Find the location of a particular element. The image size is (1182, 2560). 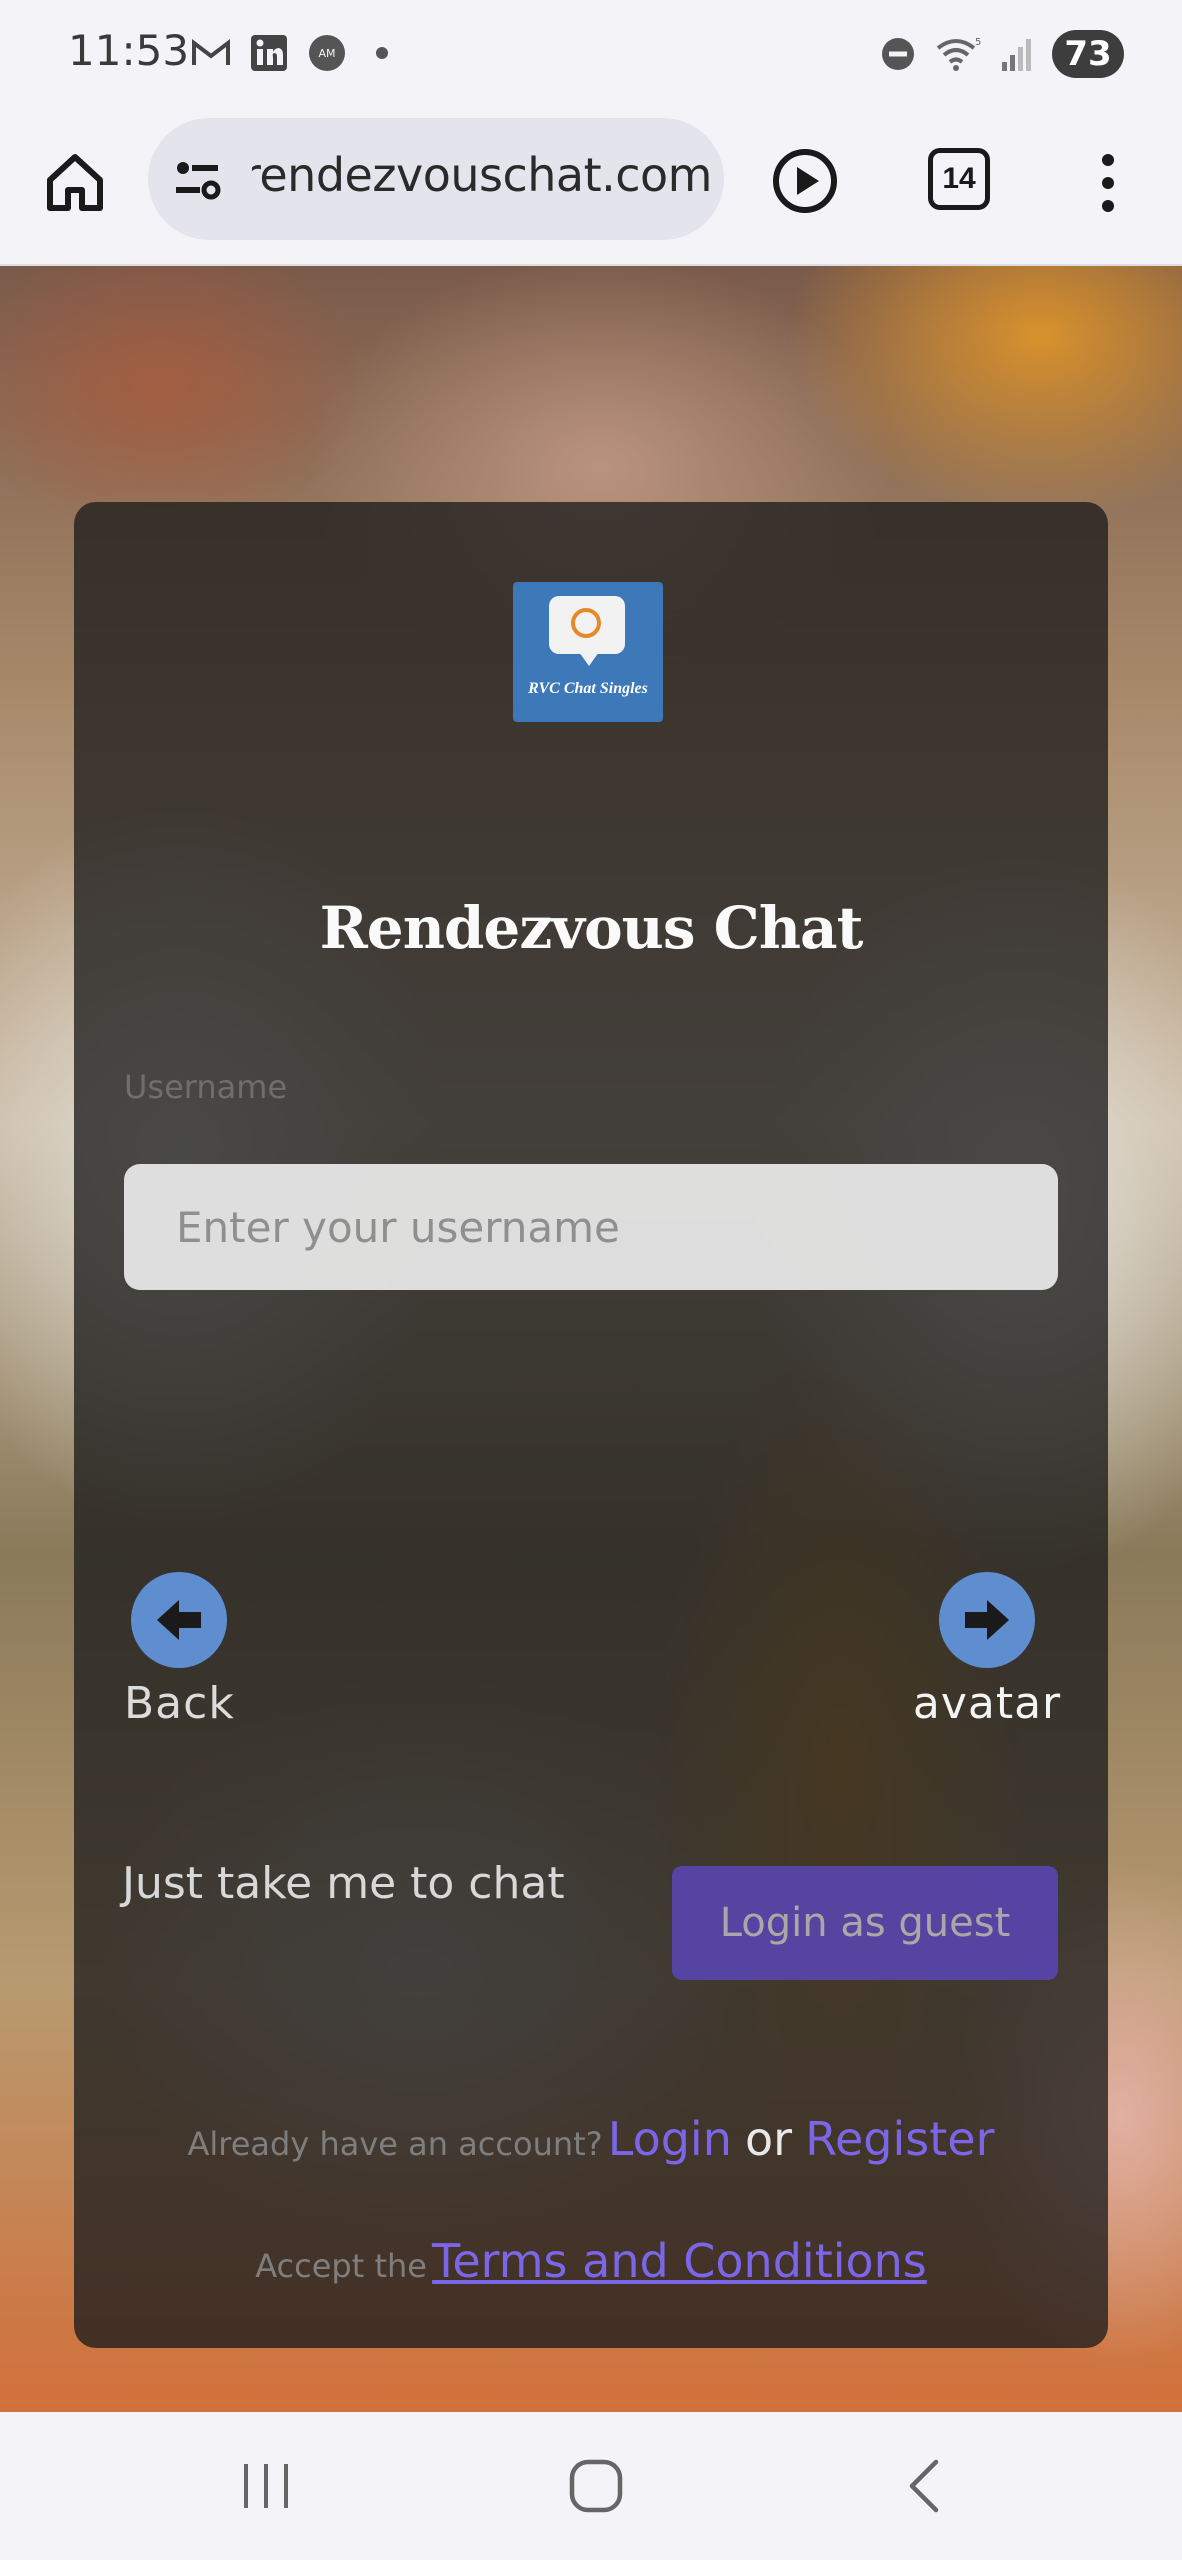

site-logo: RVC Chat Singles is located at coordinates (588, 652).